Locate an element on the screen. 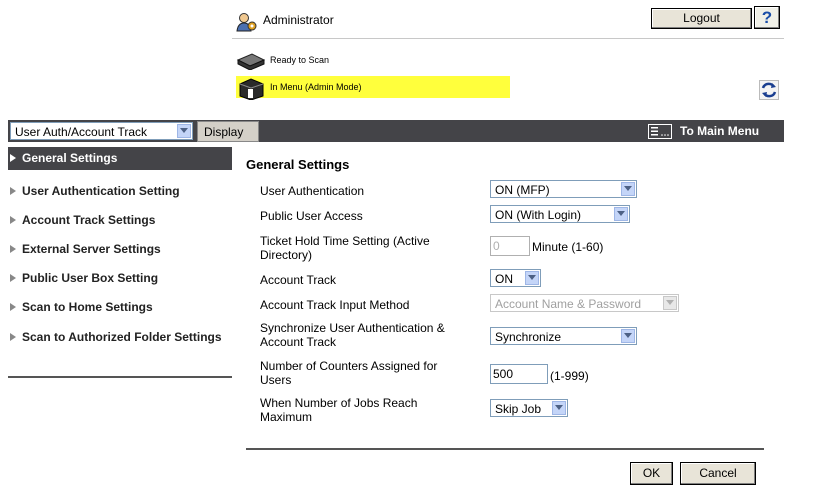 The image size is (832, 497). sidebar-item-scan-to-home-settings: Scan to Home Settings is located at coordinates (120, 308).